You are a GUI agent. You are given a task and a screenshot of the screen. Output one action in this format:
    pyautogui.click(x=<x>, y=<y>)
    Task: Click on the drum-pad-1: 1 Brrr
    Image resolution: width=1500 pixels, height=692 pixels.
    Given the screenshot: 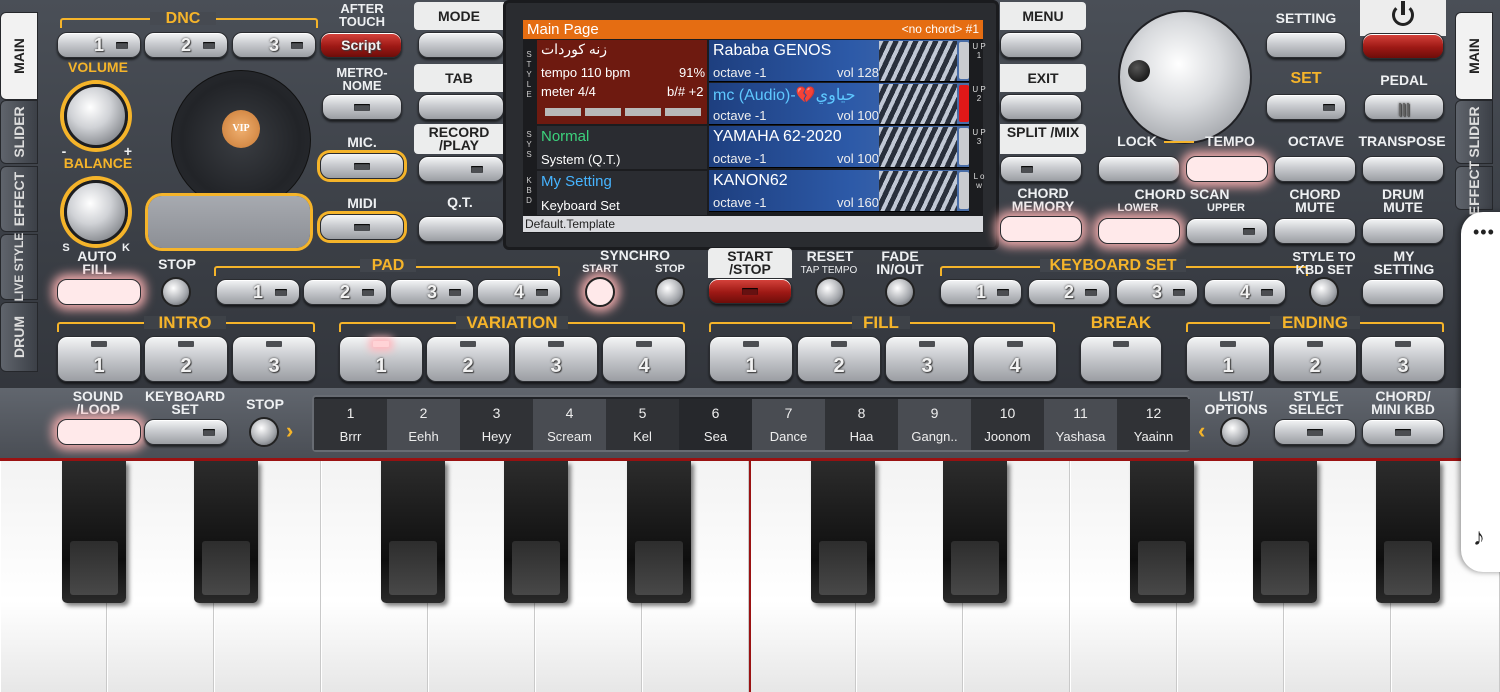 What is the action you would take?
    pyautogui.click(x=350, y=424)
    